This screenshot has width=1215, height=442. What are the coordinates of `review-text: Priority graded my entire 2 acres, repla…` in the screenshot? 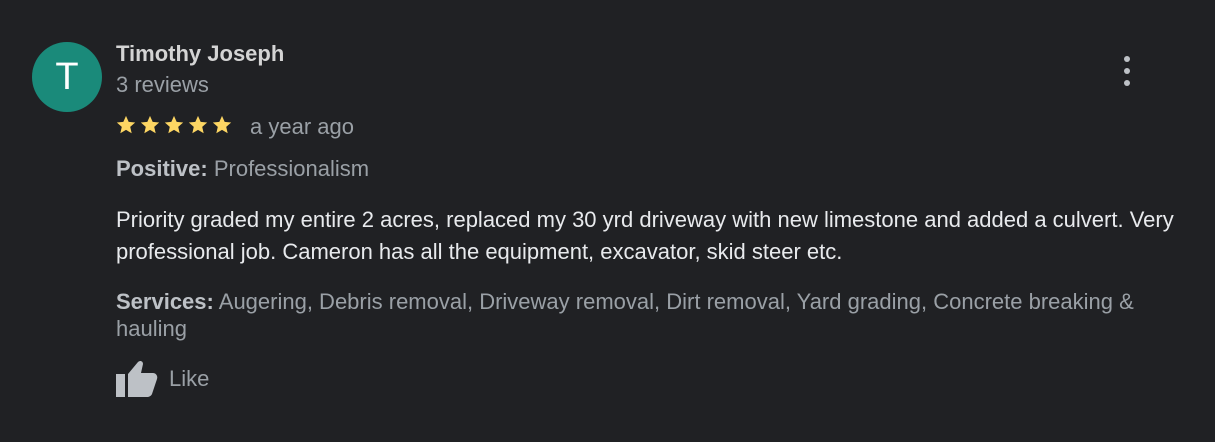 It's located at (645, 235).